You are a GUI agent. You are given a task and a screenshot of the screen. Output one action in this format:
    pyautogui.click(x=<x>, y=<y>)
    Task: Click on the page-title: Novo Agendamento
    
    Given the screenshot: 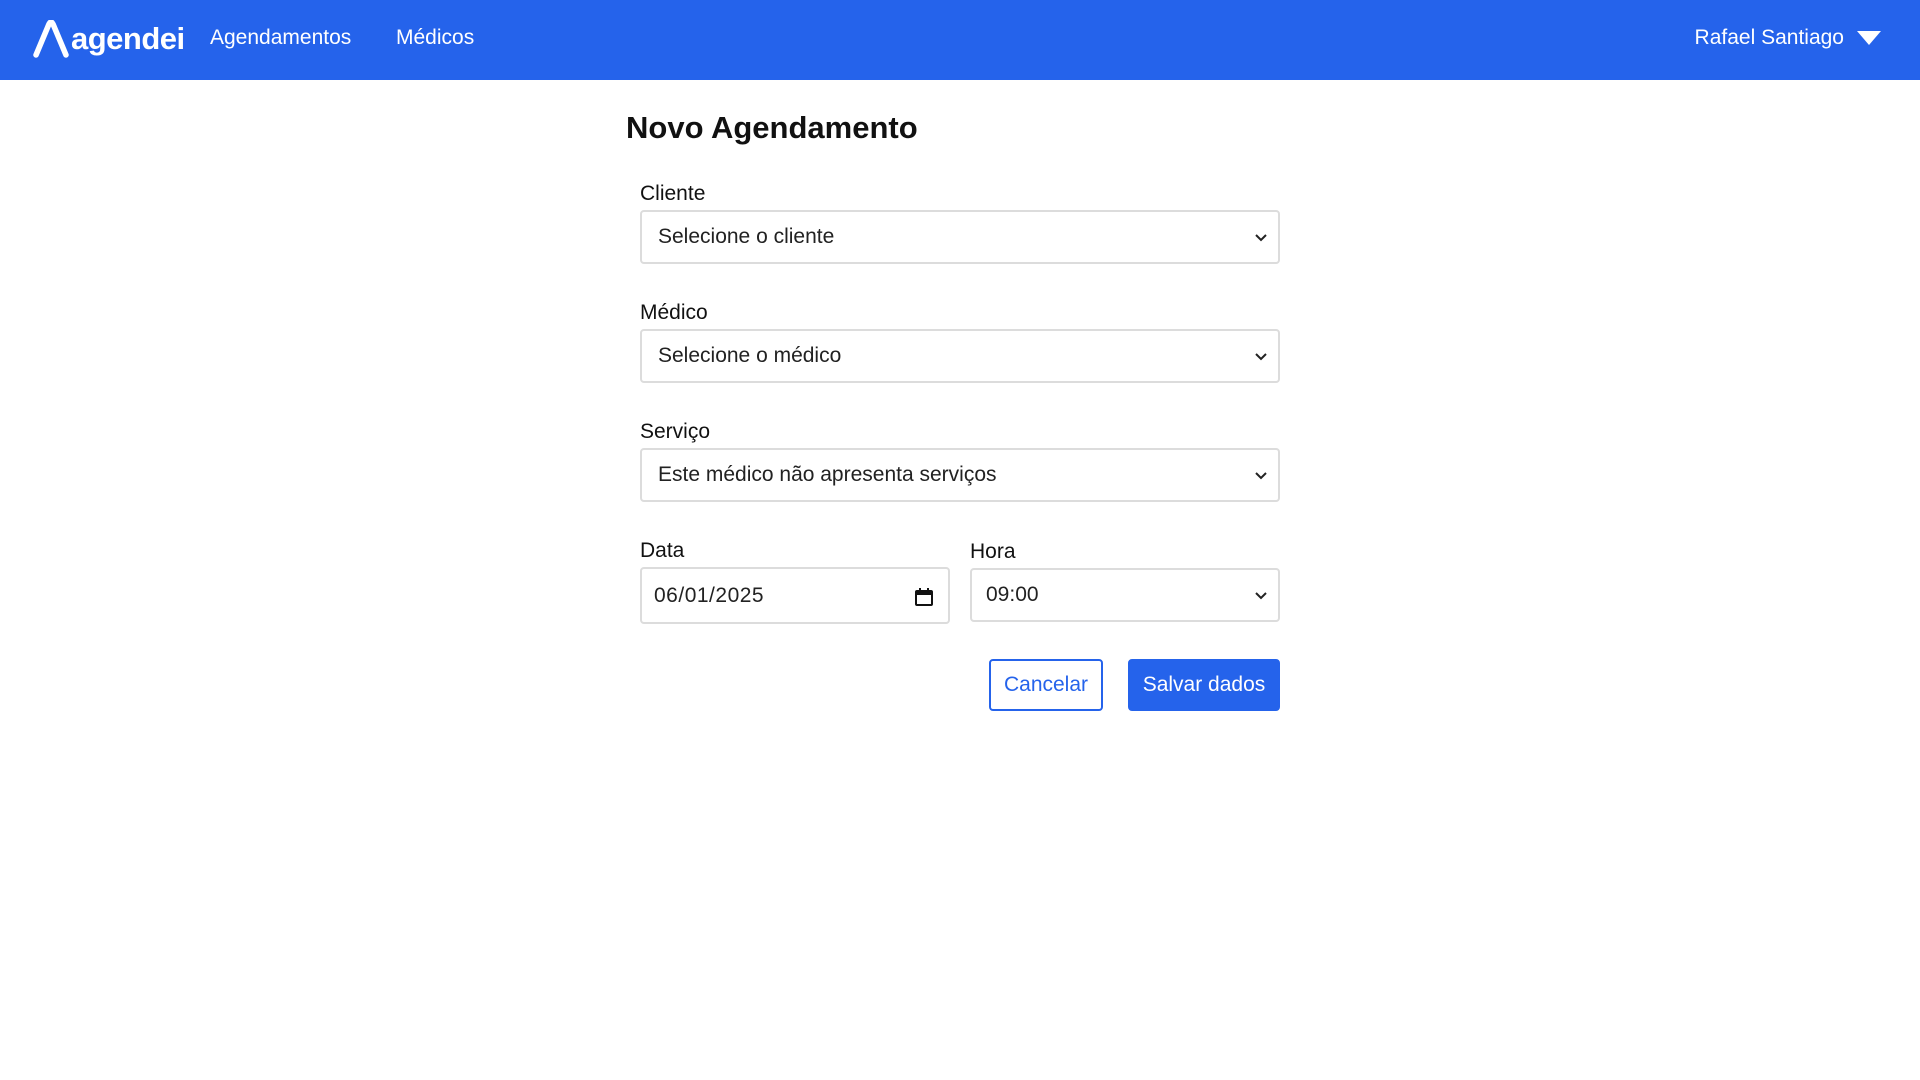 What is the action you would take?
    pyautogui.click(x=772, y=127)
    